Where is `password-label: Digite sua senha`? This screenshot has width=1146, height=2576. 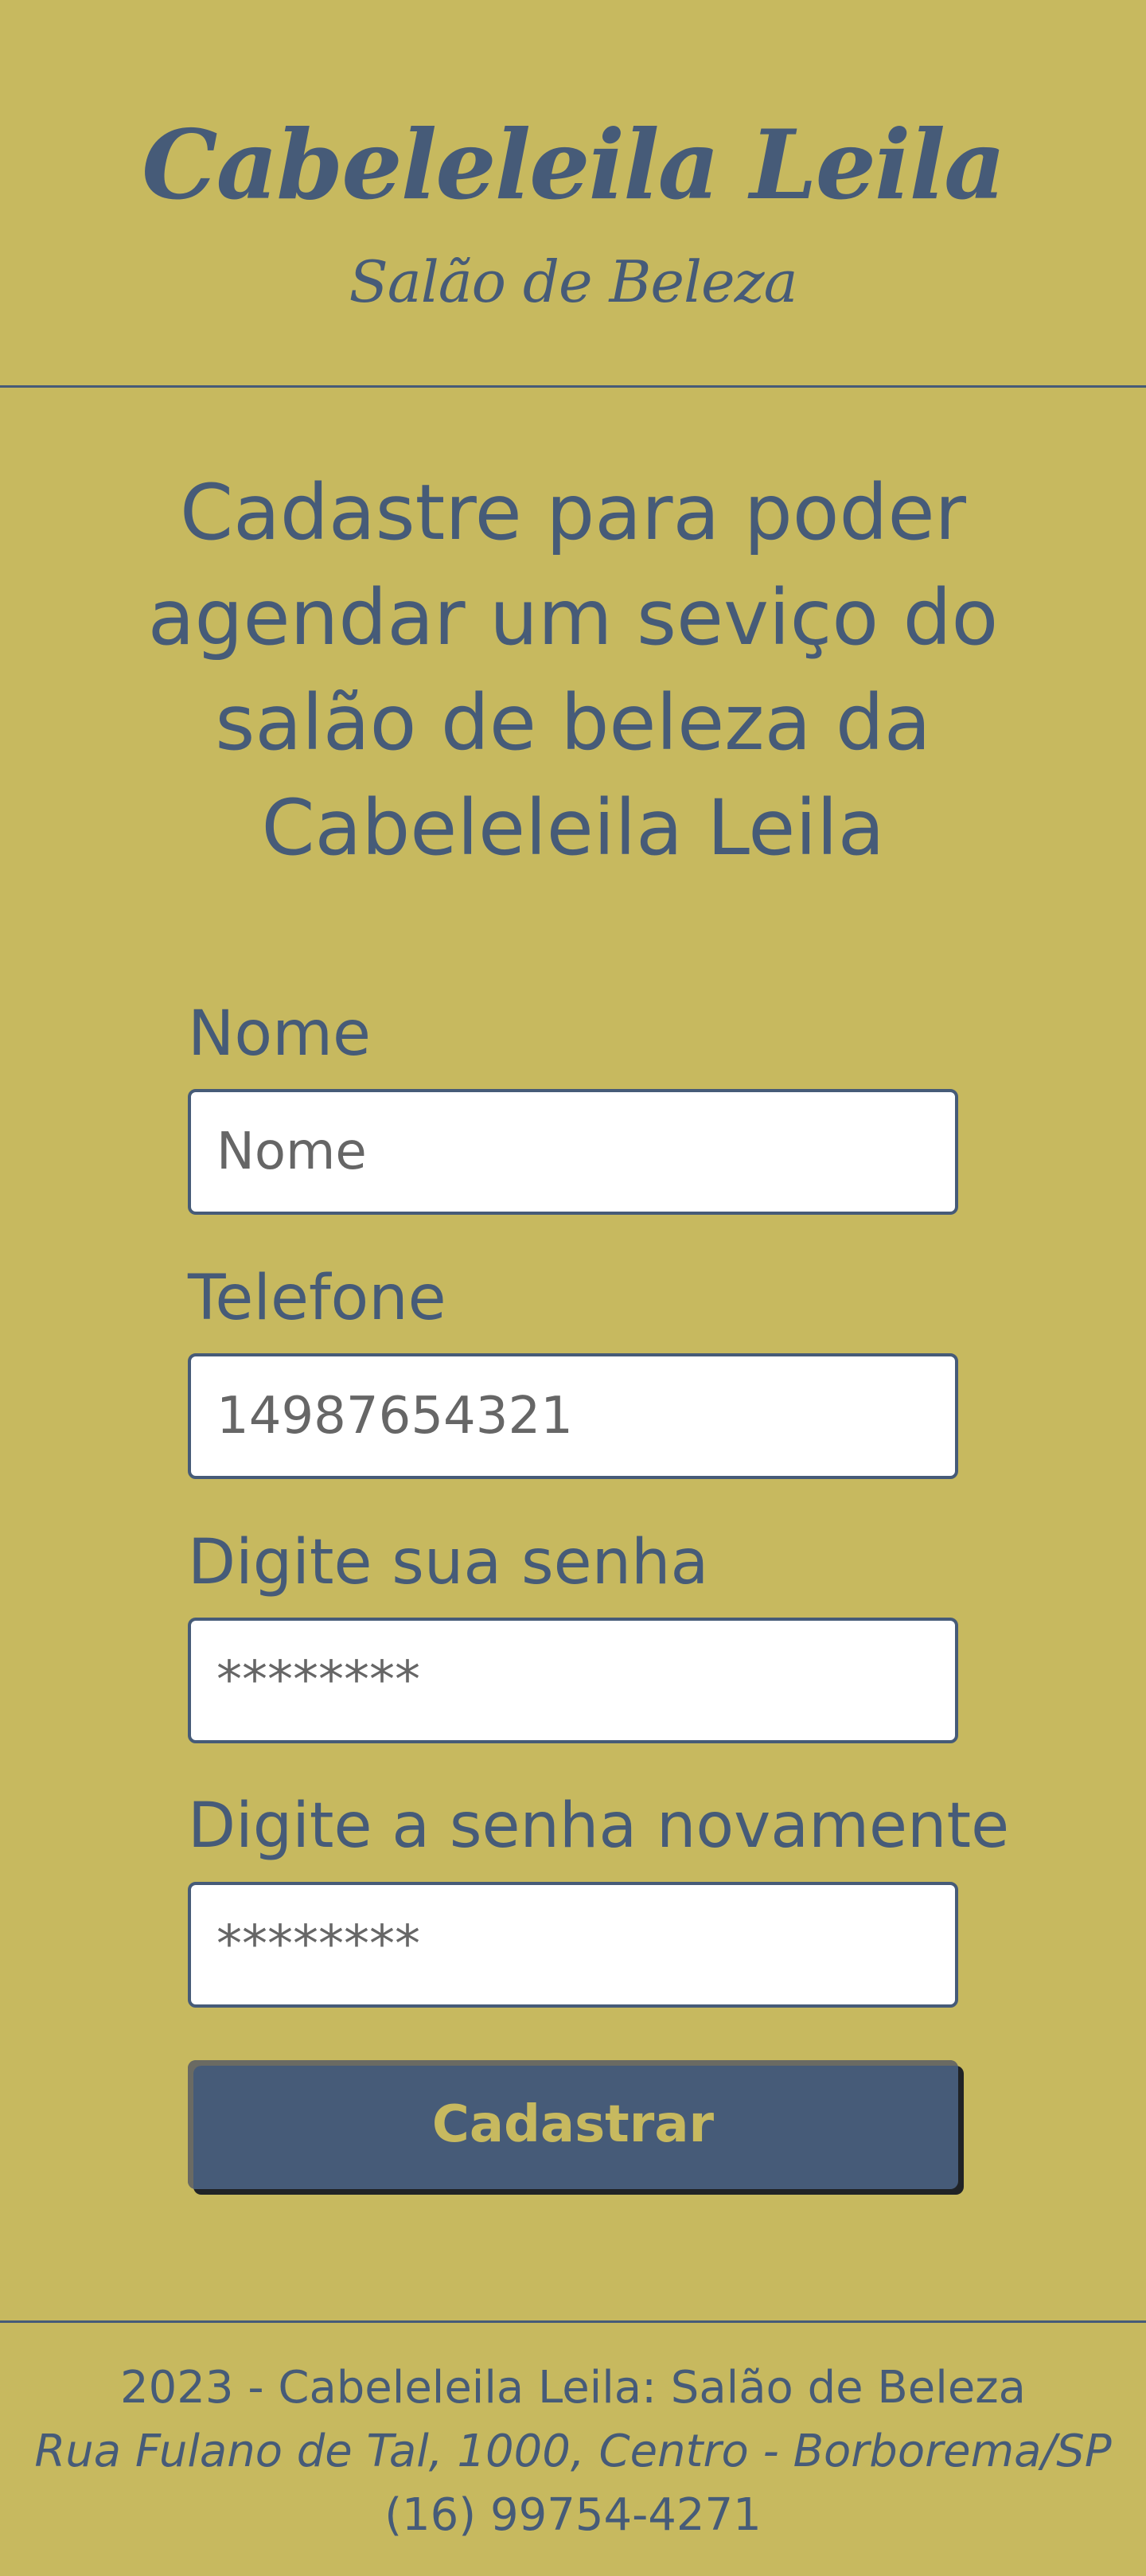
password-label: Digite sua senha is located at coordinates (448, 1562).